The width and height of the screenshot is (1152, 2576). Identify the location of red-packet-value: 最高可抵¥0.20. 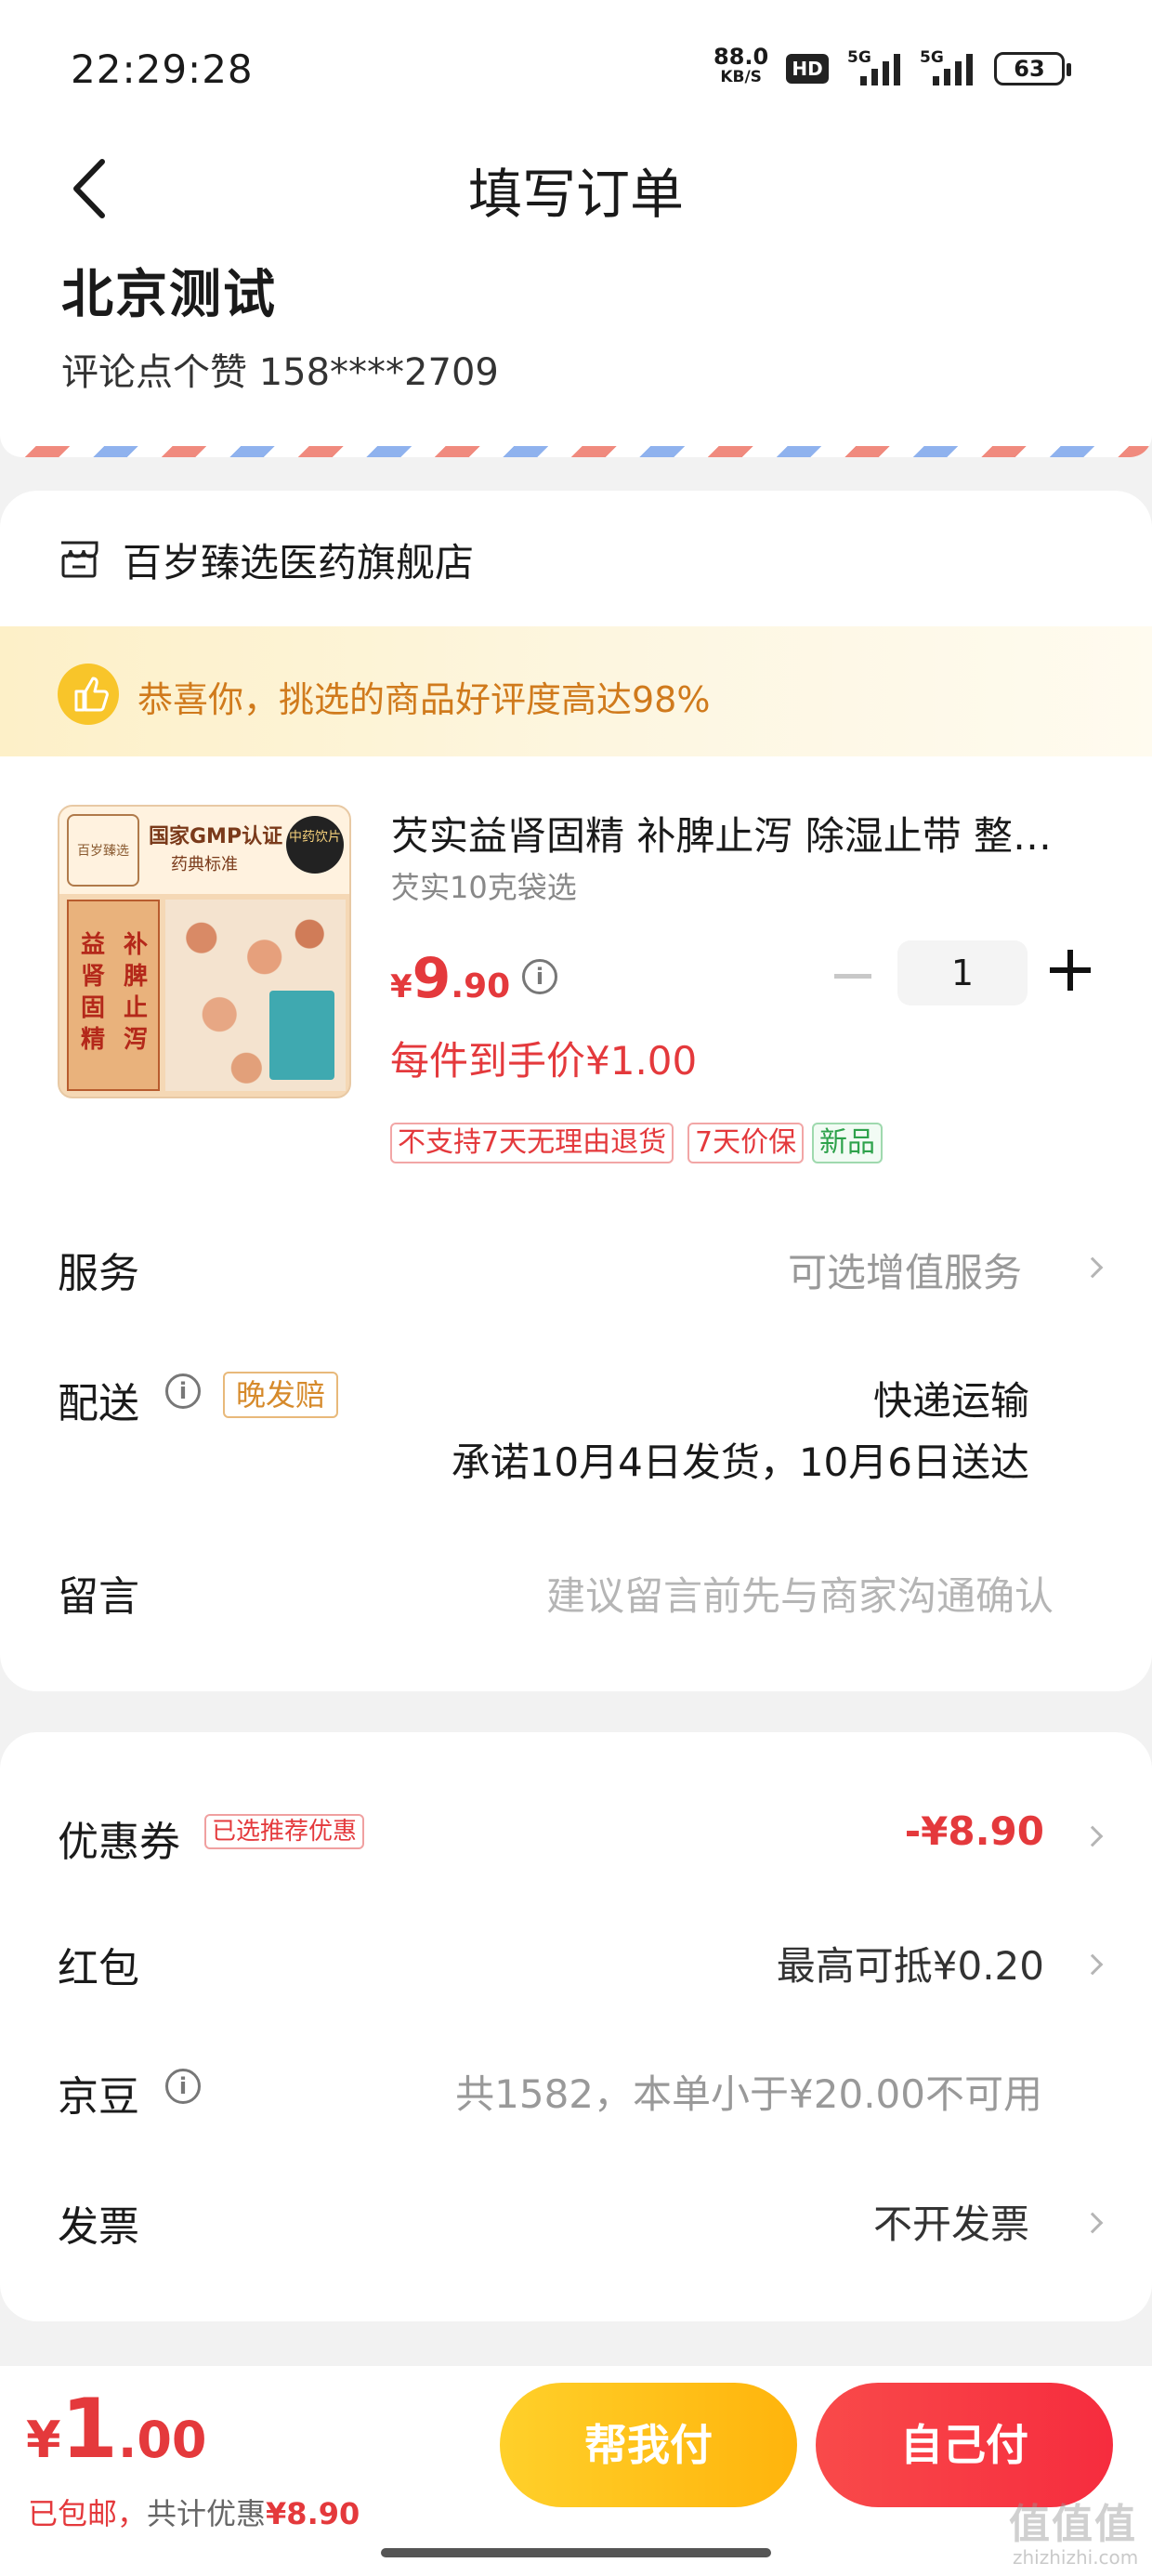
(910, 1963).